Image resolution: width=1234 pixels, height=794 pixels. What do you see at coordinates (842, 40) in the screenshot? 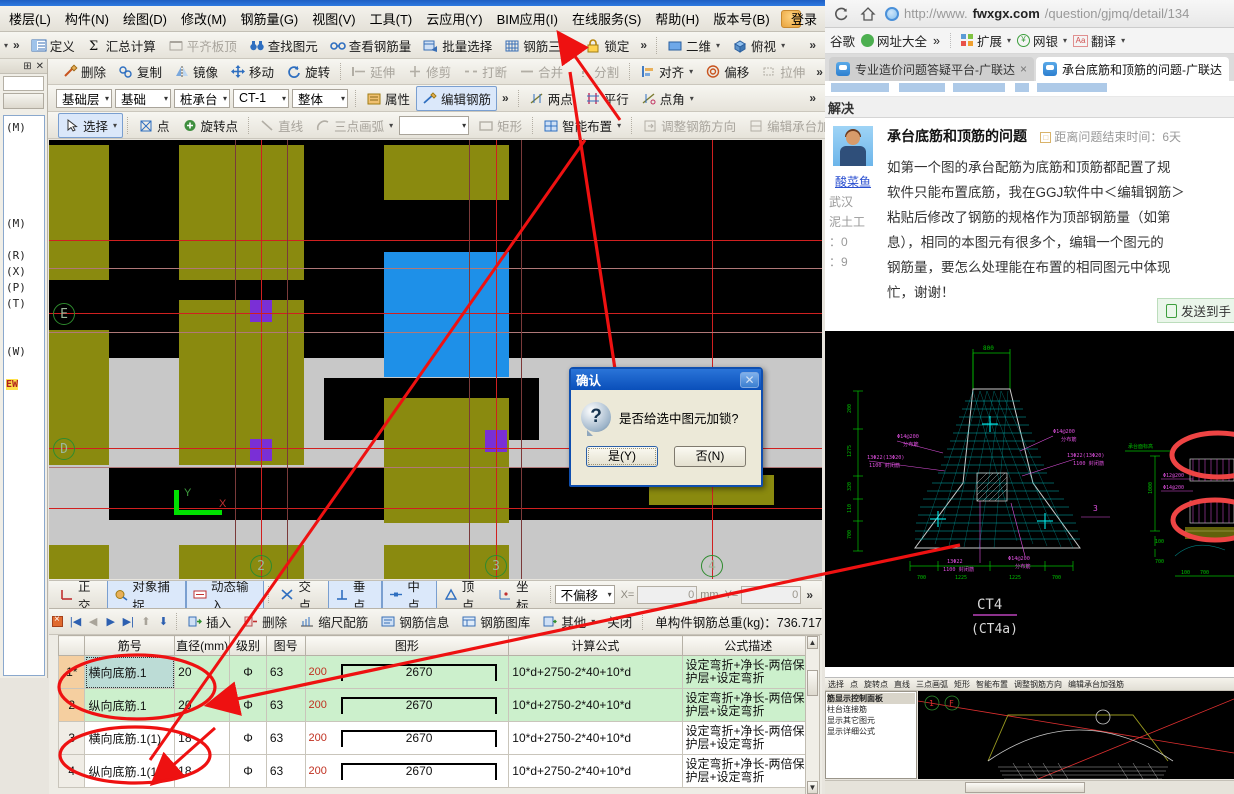
I see `bookmark-google: 谷歌` at bounding box center [842, 40].